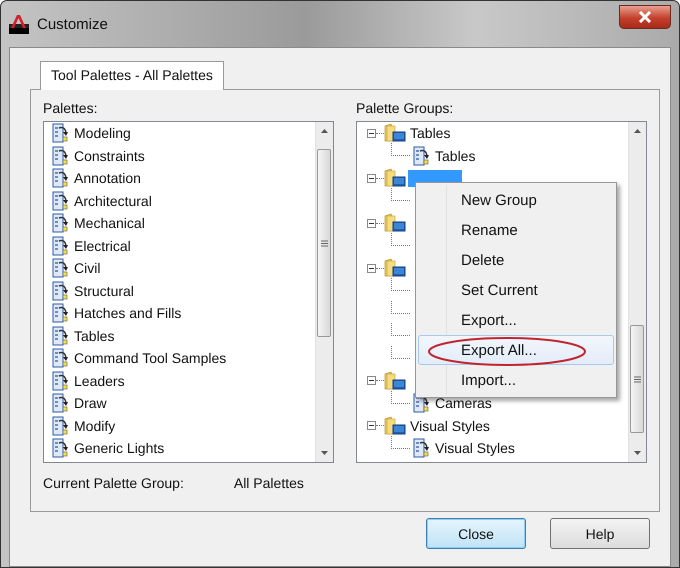 This screenshot has width=680, height=568. What do you see at coordinates (405, 108) in the screenshot?
I see `palette-groups-label: Palette Groups:` at bounding box center [405, 108].